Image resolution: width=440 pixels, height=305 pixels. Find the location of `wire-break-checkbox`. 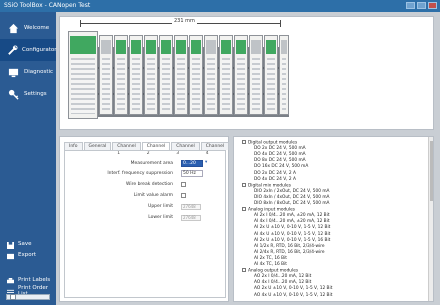

wire-break-checkbox is located at coordinates (183, 184).